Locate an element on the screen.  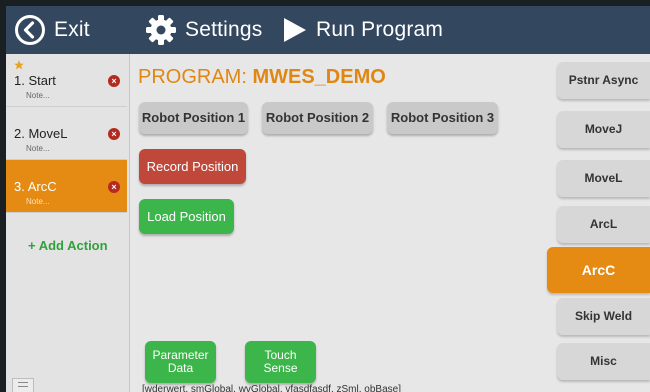
settings-button: Settings is located at coordinates (203, 30).